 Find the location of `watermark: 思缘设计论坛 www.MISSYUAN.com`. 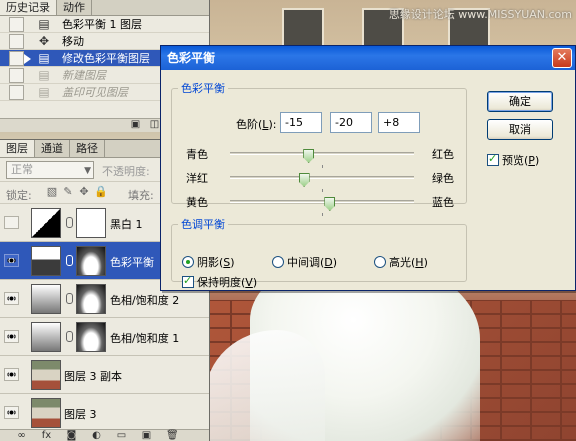

watermark: 思缘设计论坛 www.MISSYUAN.com is located at coordinates (480, 14).